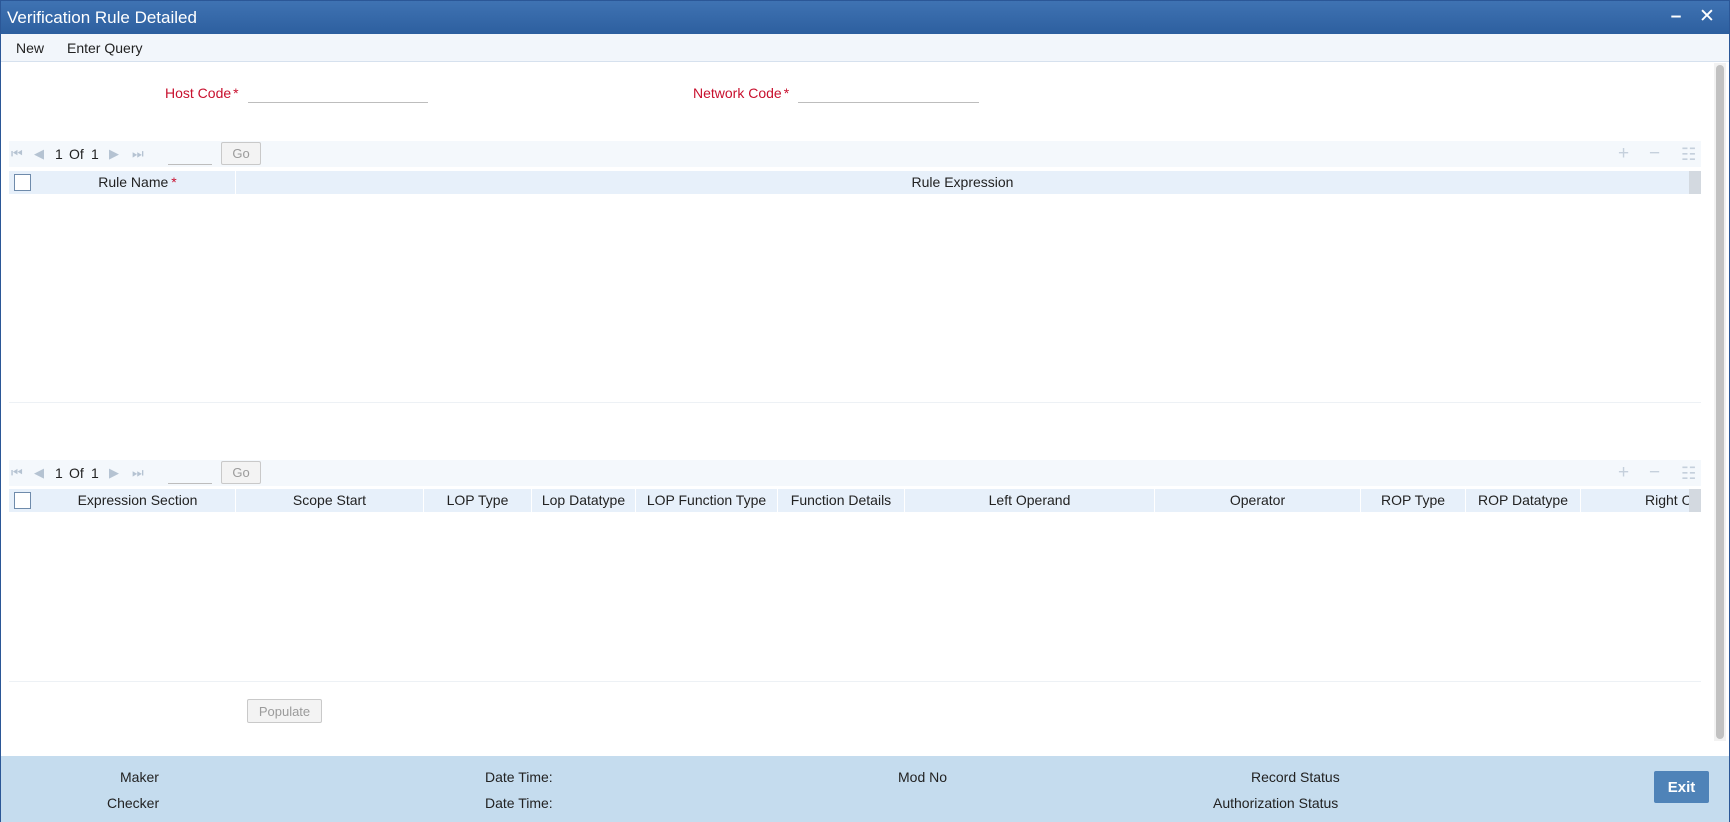 The width and height of the screenshot is (1730, 822). Describe the element at coordinates (1676, 17) in the screenshot. I see `minimize-button: –` at that location.